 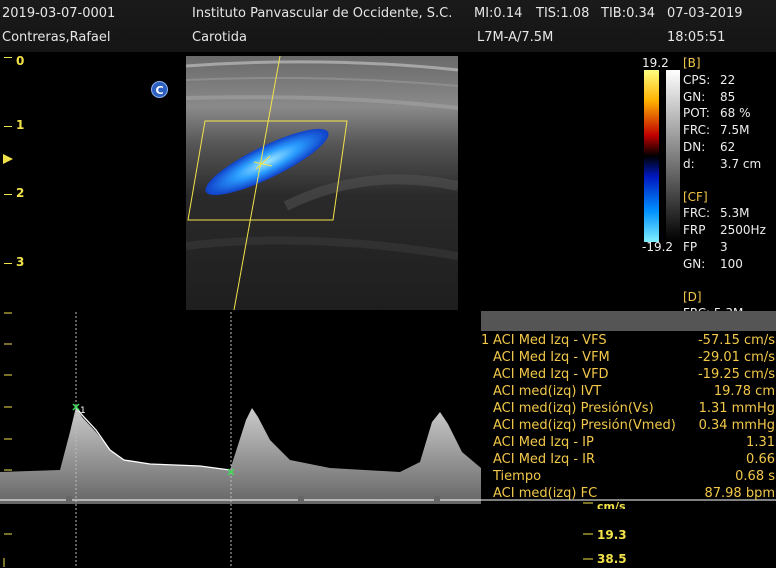 What do you see at coordinates (515, 37) in the screenshot?
I see `probe-name: L7M-A/7.5M` at bounding box center [515, 37].